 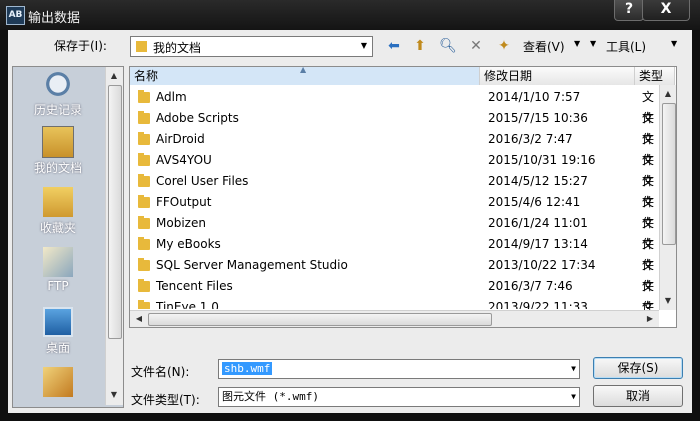 What do you see at coordinates (504, 46) in the screenshot?
I see `new-folder-icon: ✦` at bounding box center [504, 46].